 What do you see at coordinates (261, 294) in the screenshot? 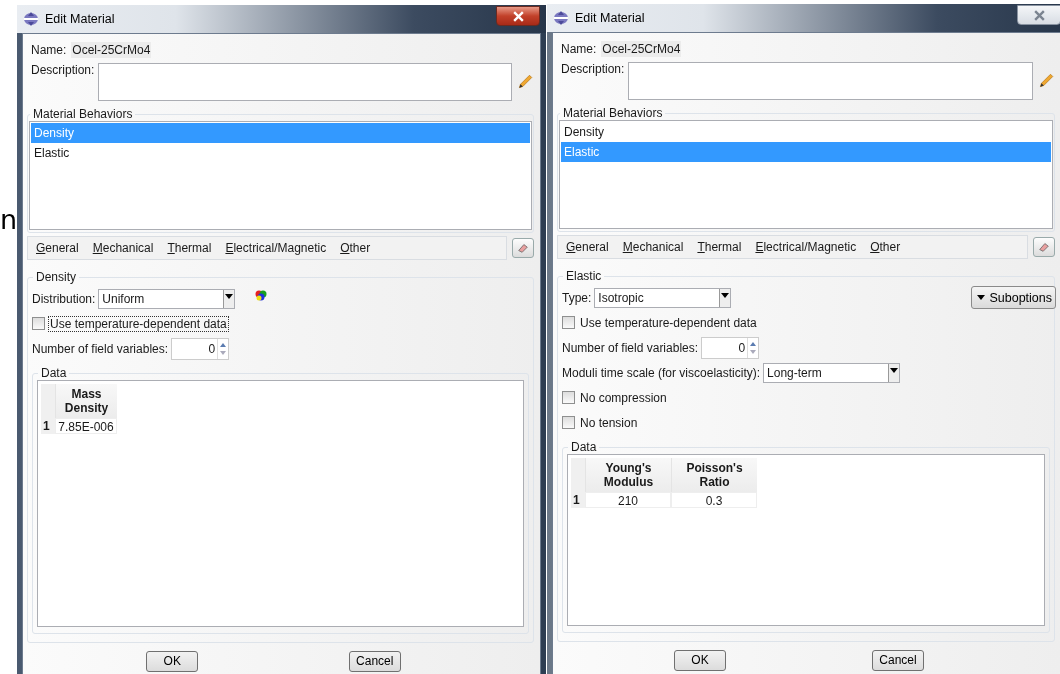
I see `color-blobs-icon` at bounding box center [261, 294].